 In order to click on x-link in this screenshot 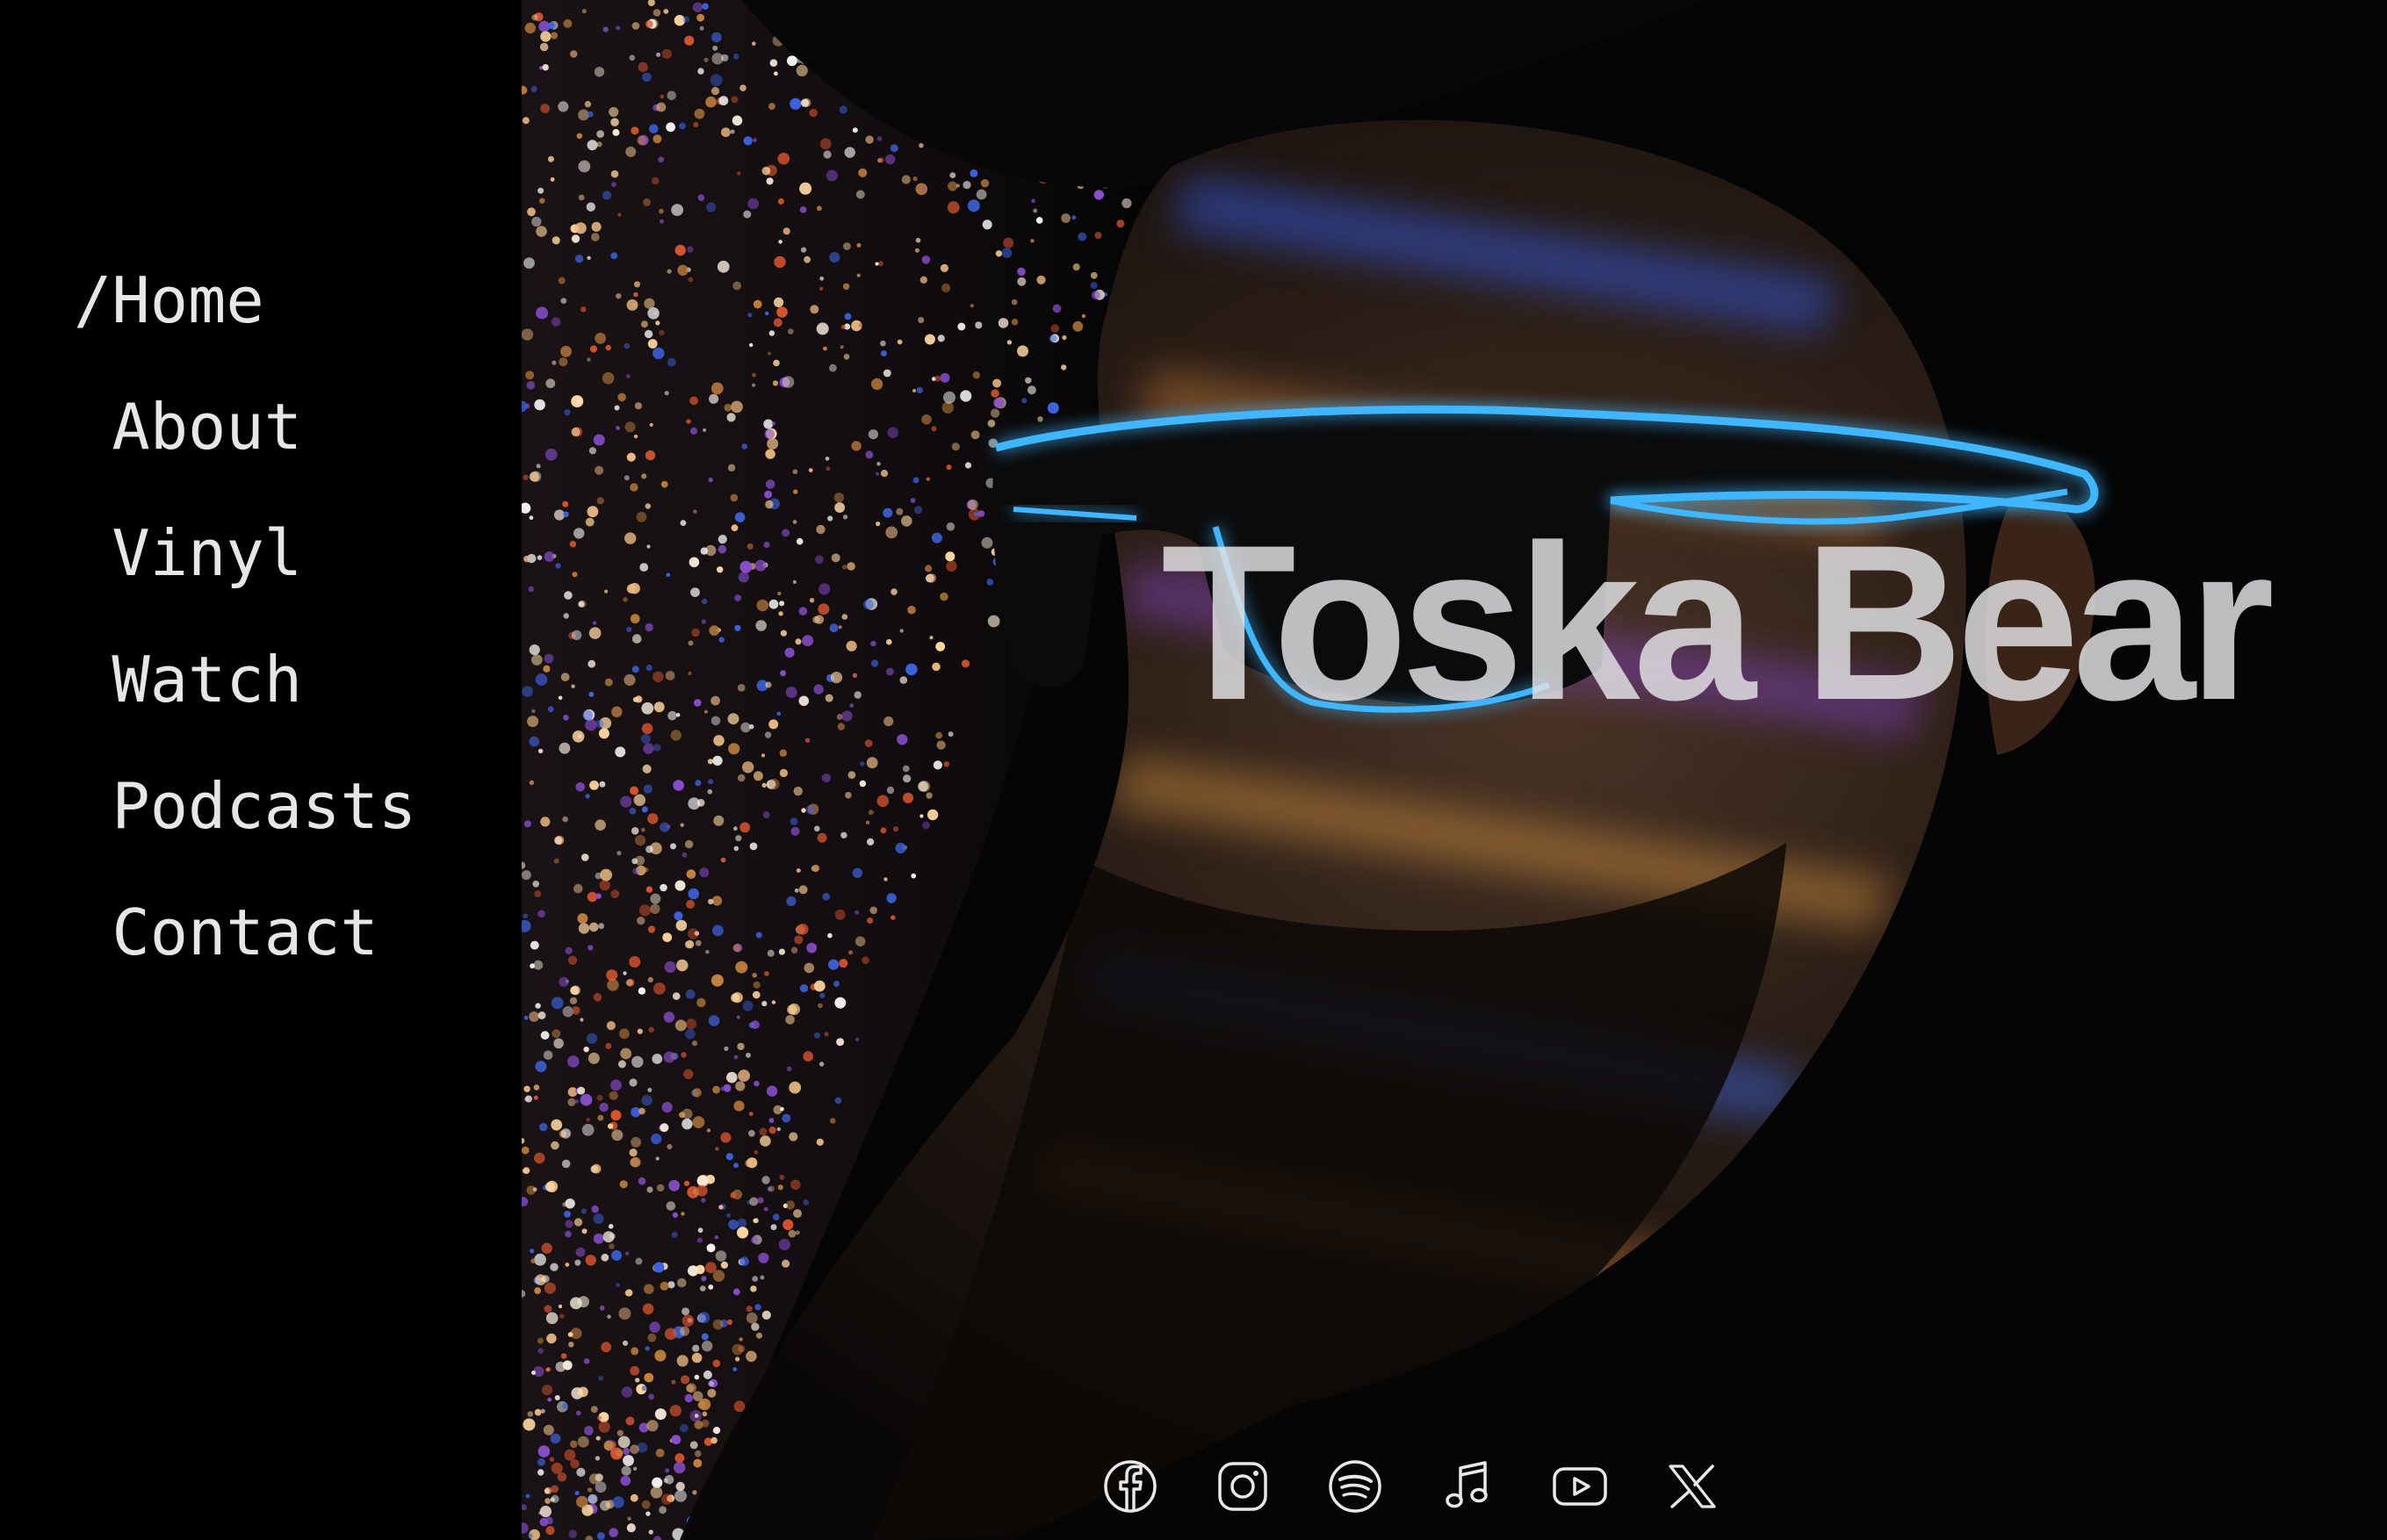, I will do `click(1692, 1487)`.